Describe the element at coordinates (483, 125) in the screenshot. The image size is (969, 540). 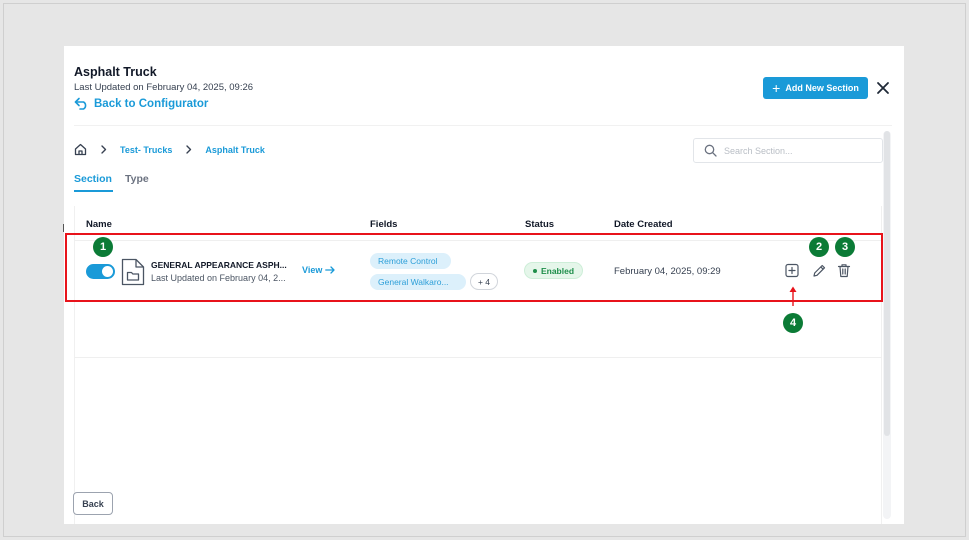
I see `header-divider` at that location.